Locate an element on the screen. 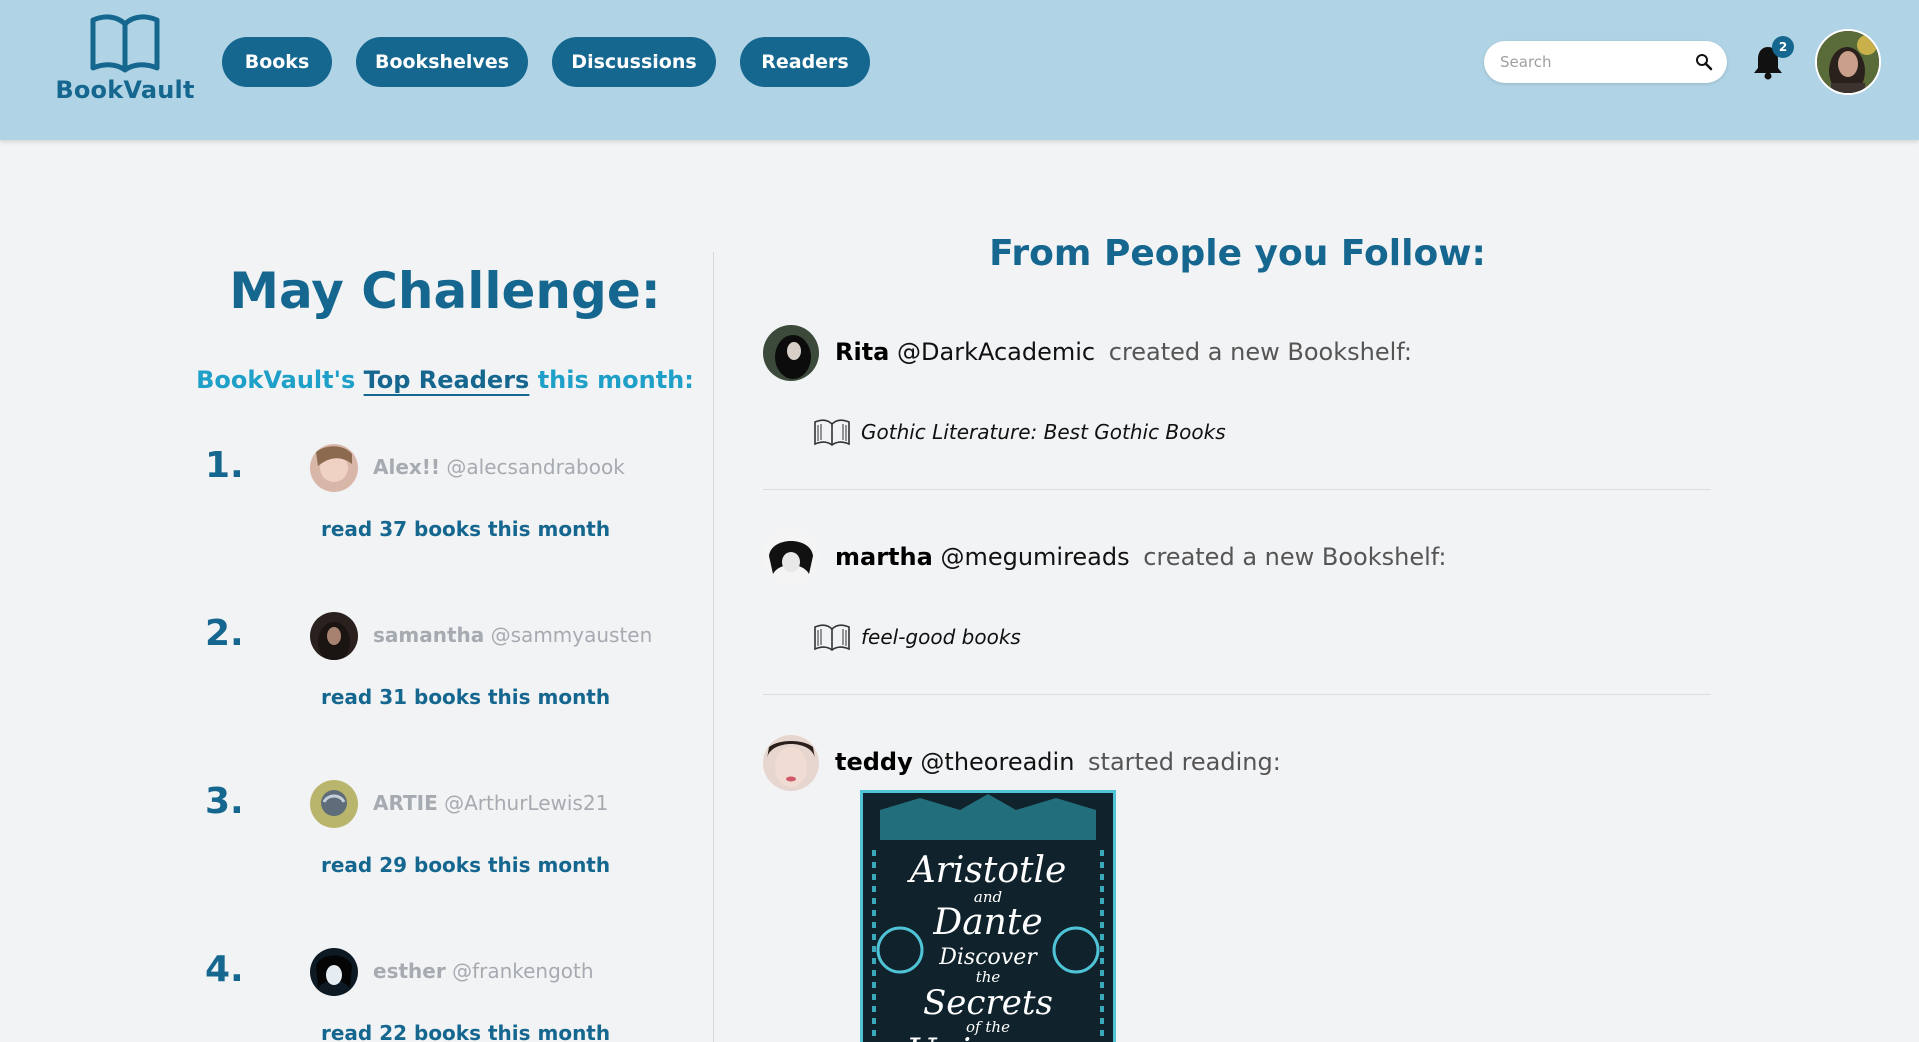 The image size is (1919, 1042). rank-number: 2. is located at coordinates (224, 633).